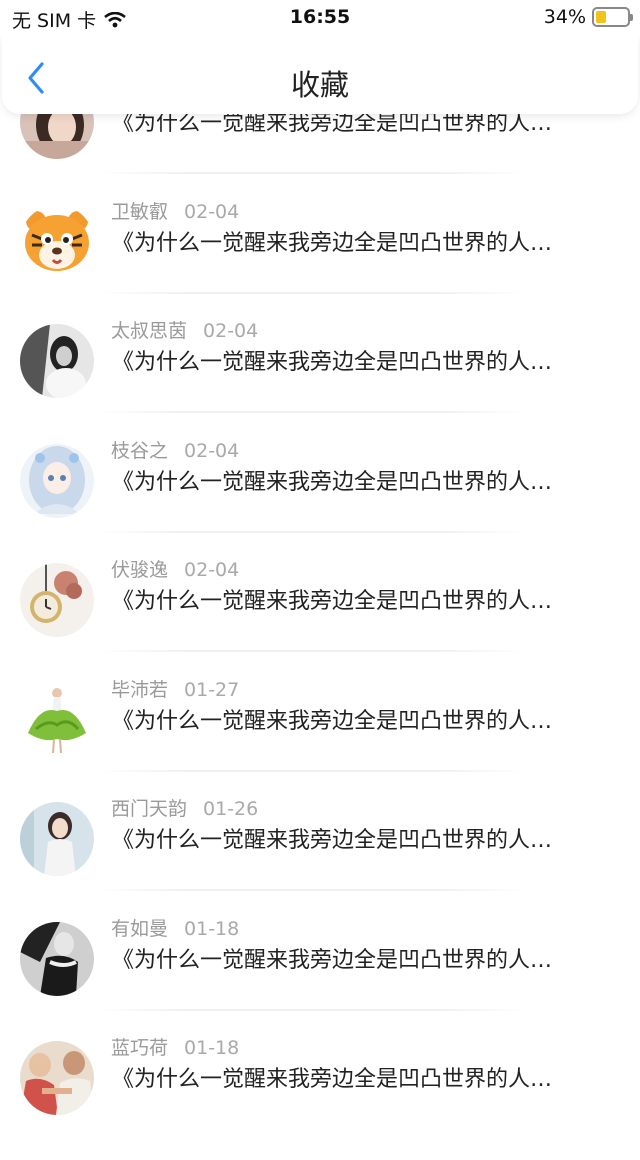 The image size is (640, 1160). Describe the element at coordinates (175, 927) in the screenshot. I see `item-meta: 有如曼 01-18` at that location.